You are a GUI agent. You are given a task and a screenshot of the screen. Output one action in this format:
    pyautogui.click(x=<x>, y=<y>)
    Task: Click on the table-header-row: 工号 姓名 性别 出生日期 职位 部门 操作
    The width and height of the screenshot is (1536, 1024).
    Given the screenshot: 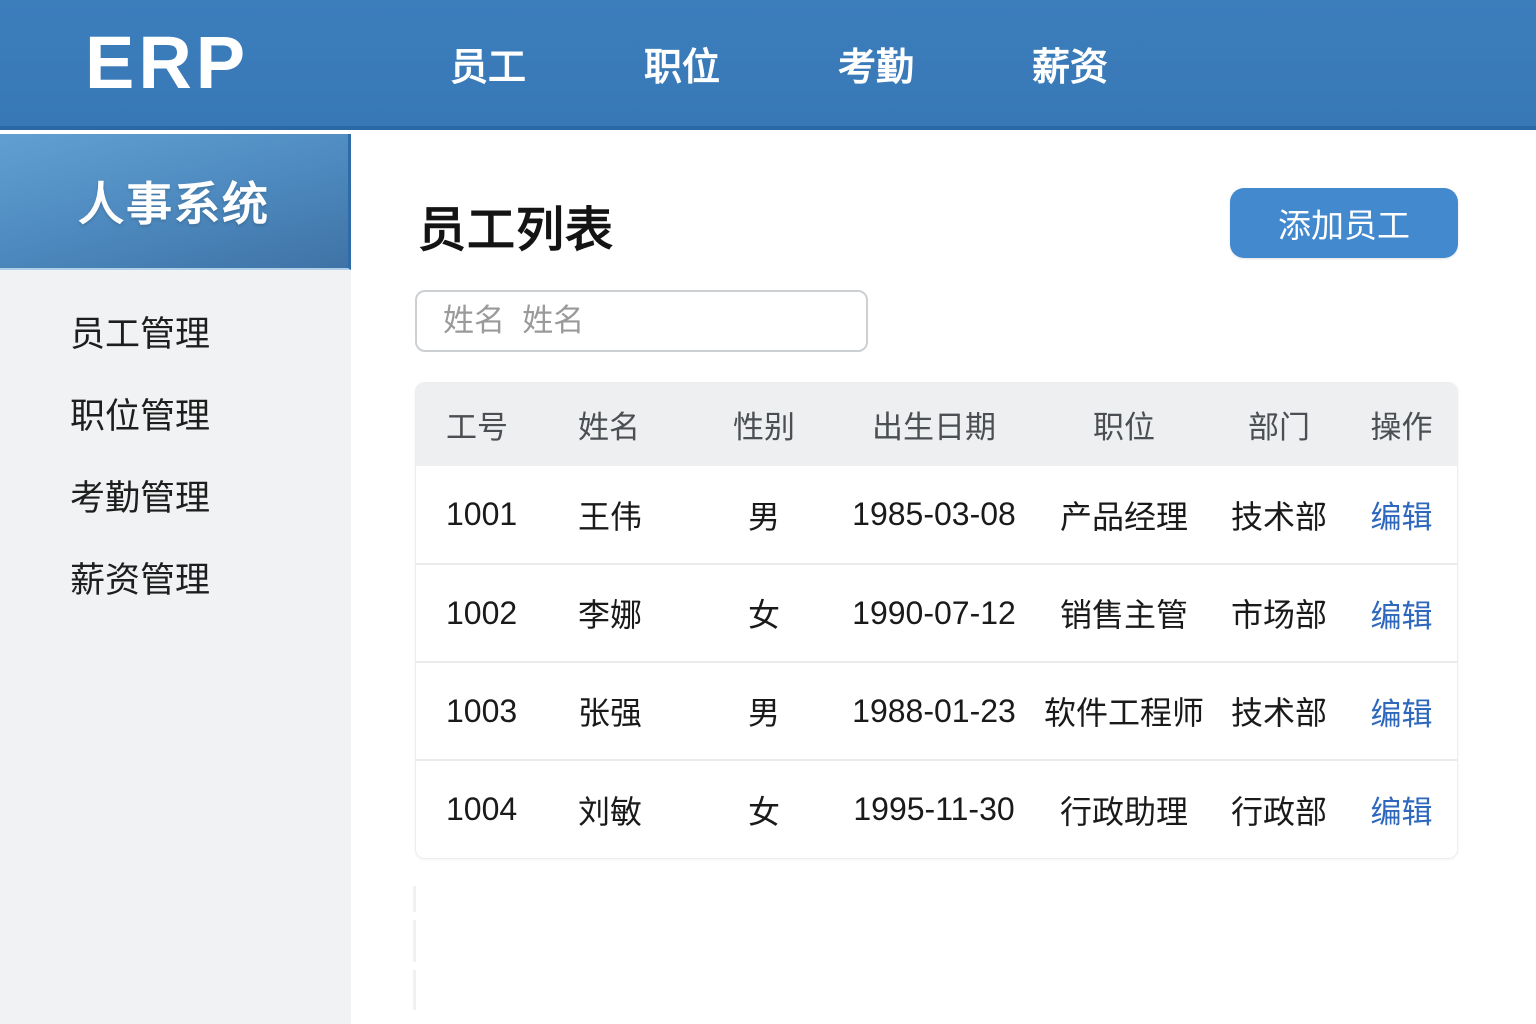 What is the action you would take?
    pyautogui.click(x=936, y=424)
    